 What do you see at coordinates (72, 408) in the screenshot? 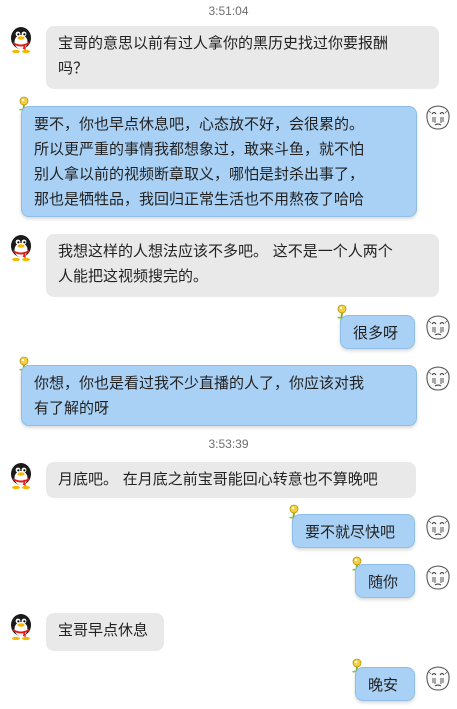
I see `message-line: 有了解的呀` at bounding box center [72, 408].